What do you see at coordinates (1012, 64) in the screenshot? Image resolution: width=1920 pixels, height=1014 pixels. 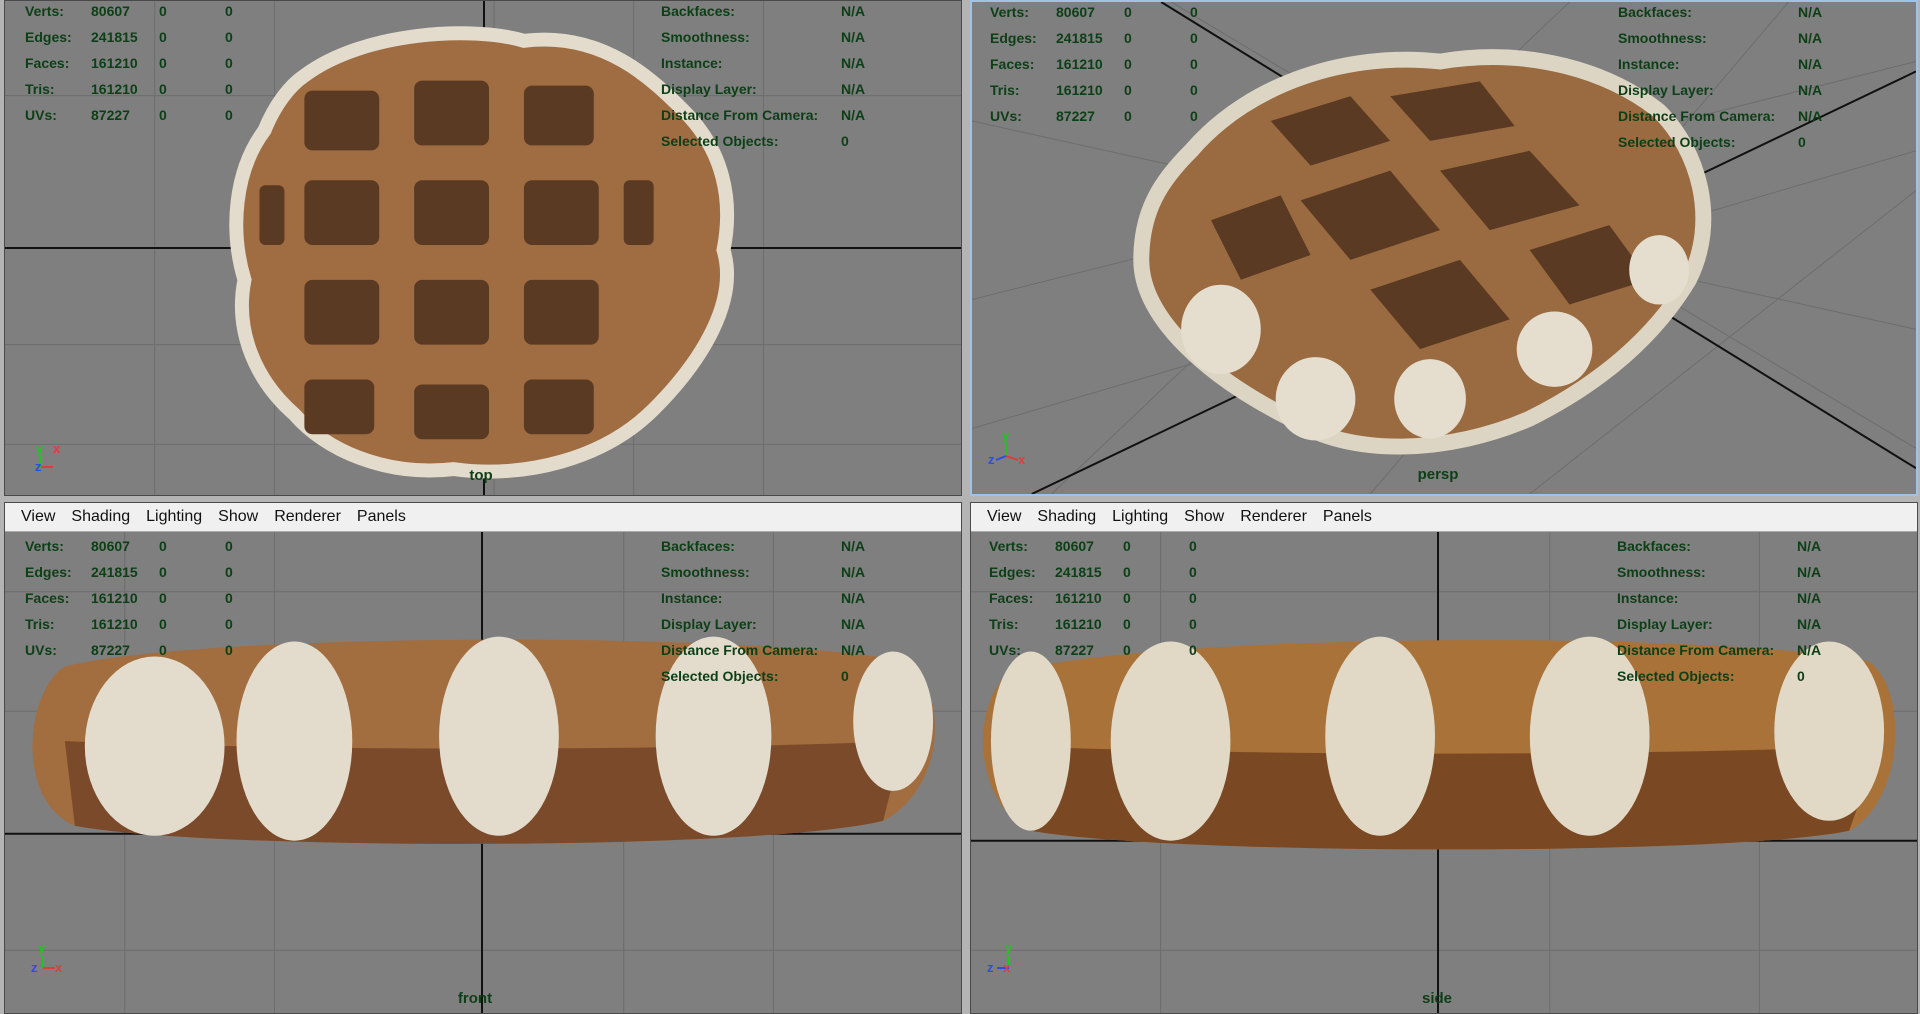 I see `stat-label: Faces:` at bounding box center [1012, 64].